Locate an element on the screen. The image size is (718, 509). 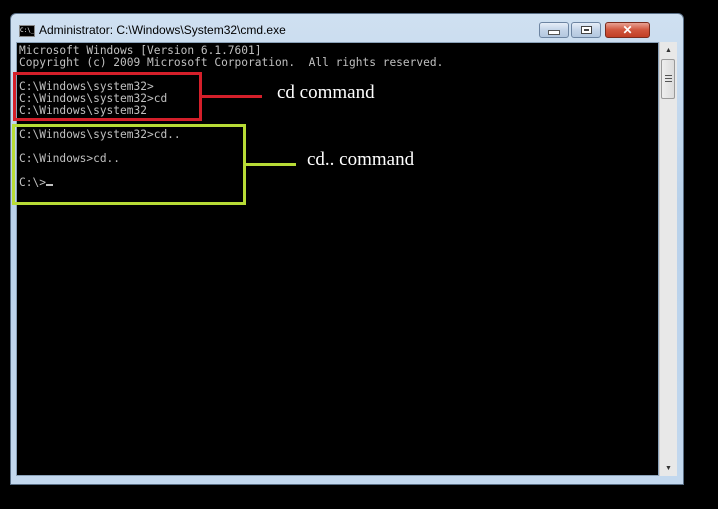
cd-command-connector is located at coordinates (232, 96).